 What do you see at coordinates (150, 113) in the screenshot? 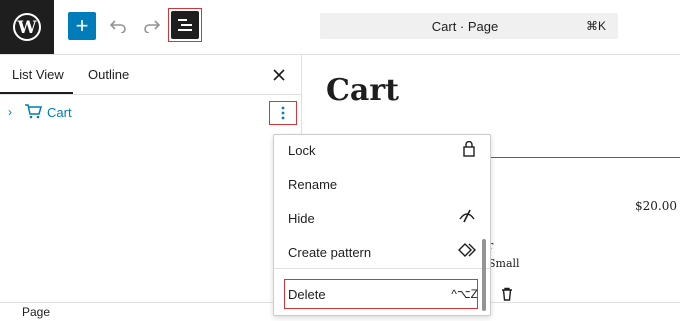
I see `list-item-cart: › Cart` at bounding box center [150, 113].